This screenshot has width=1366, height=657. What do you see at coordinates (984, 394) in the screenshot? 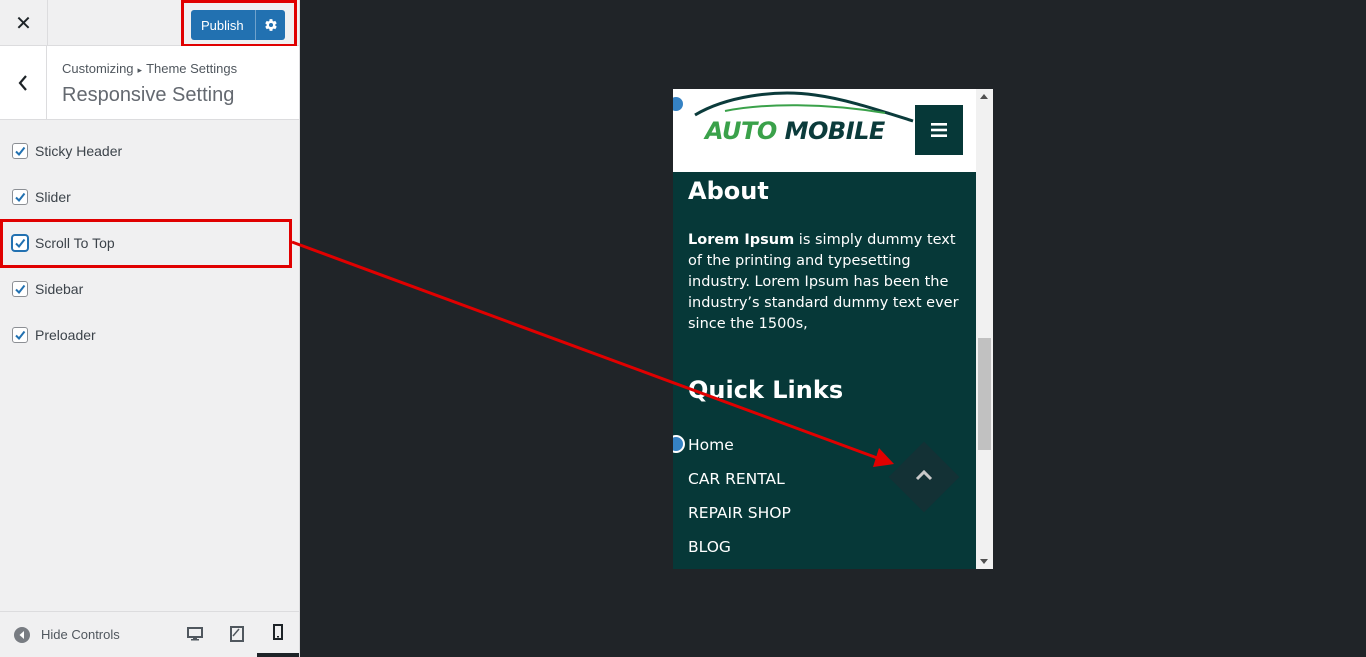
I see `scrollbar-thumb` at bounding box center [984, 394].